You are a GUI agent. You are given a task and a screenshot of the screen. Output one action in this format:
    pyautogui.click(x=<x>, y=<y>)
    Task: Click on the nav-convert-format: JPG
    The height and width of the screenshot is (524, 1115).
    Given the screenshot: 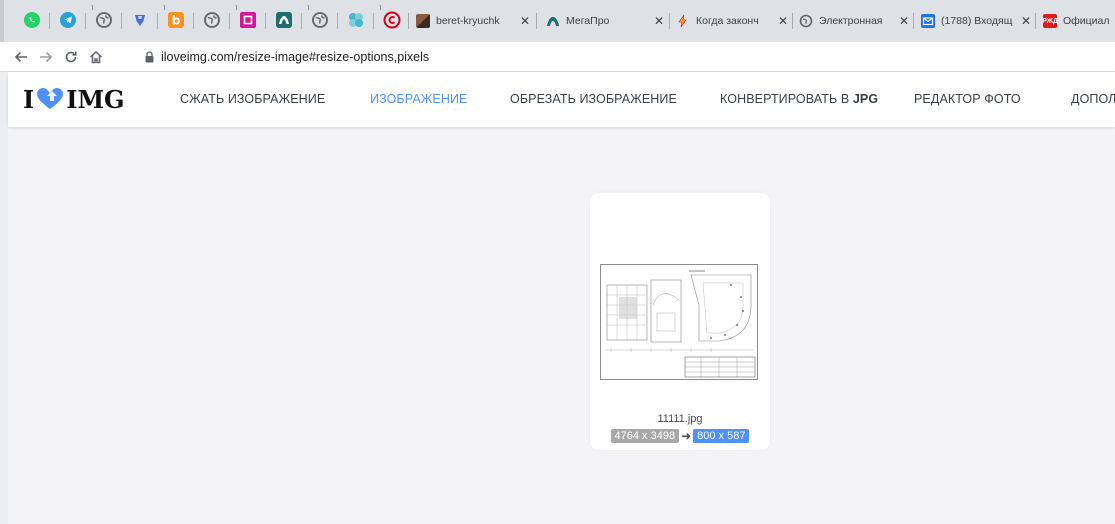 What is the action you would take?
    pyautogui.click(x=865, y=99)
    